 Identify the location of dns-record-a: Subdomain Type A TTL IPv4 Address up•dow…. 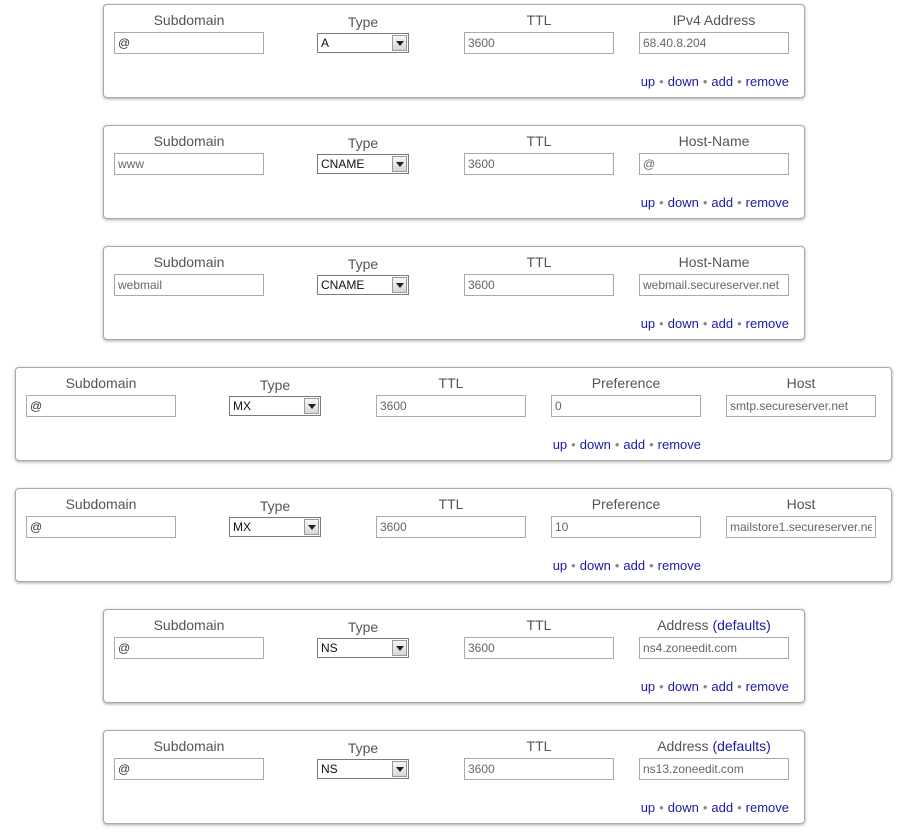
(454, 51).